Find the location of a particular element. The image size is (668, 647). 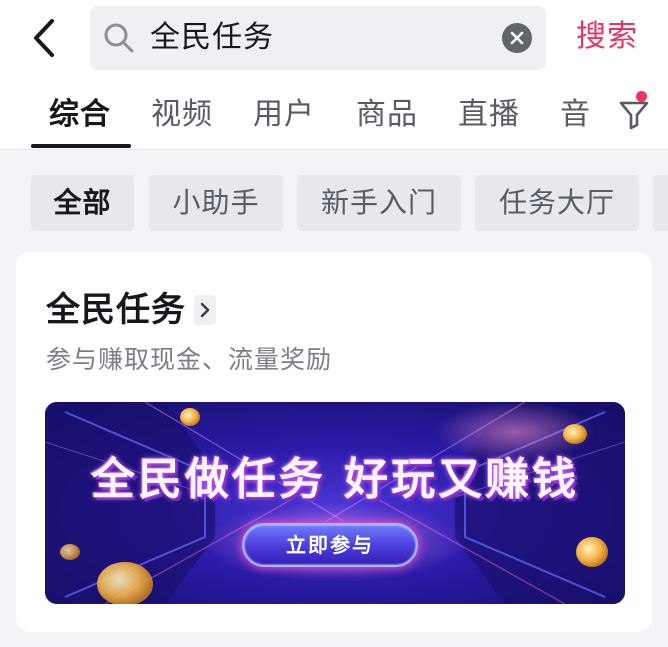

chip-task-hall: 任务大厅 is located at coordinates (557, 203).